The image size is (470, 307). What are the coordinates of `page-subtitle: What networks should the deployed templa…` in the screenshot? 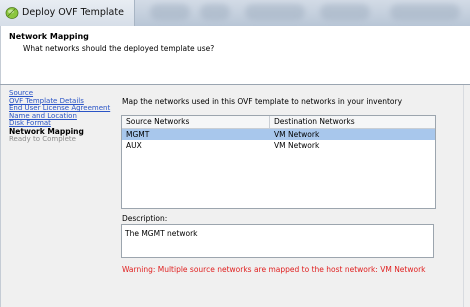 It's located at (119, 48).